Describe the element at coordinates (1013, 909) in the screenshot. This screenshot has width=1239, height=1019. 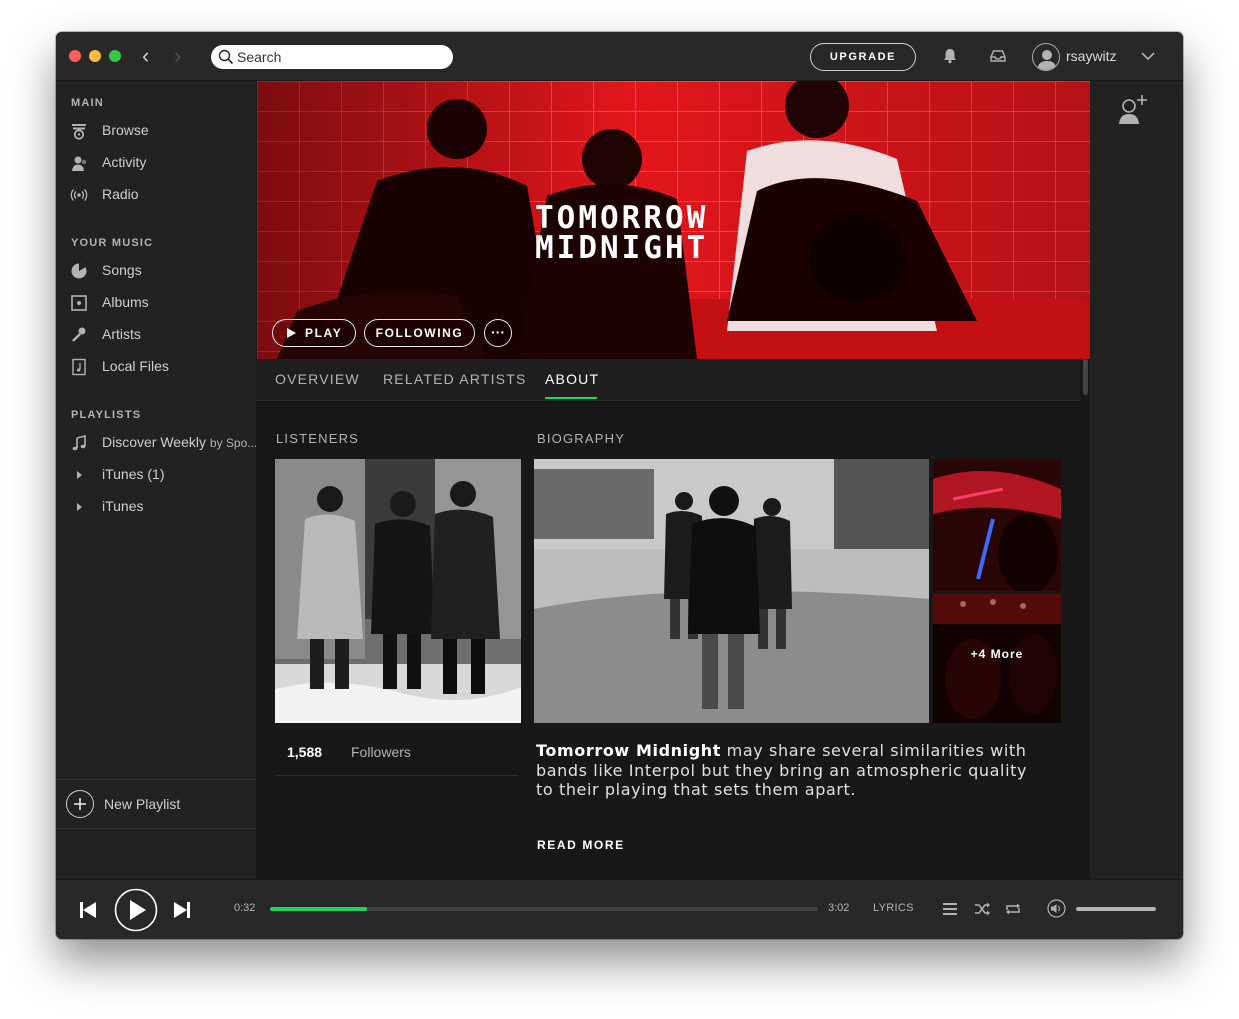
I see `repeat-icon` at that location.